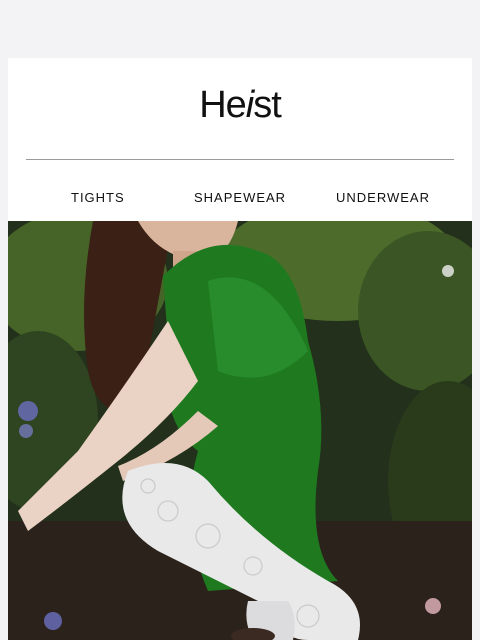 The height and width of the screenshot is (640, 480). What do you see at coordinates (267, 105) in the screenshot?
I see `logo-text-suffix: st` at bounding box center [267, 105].